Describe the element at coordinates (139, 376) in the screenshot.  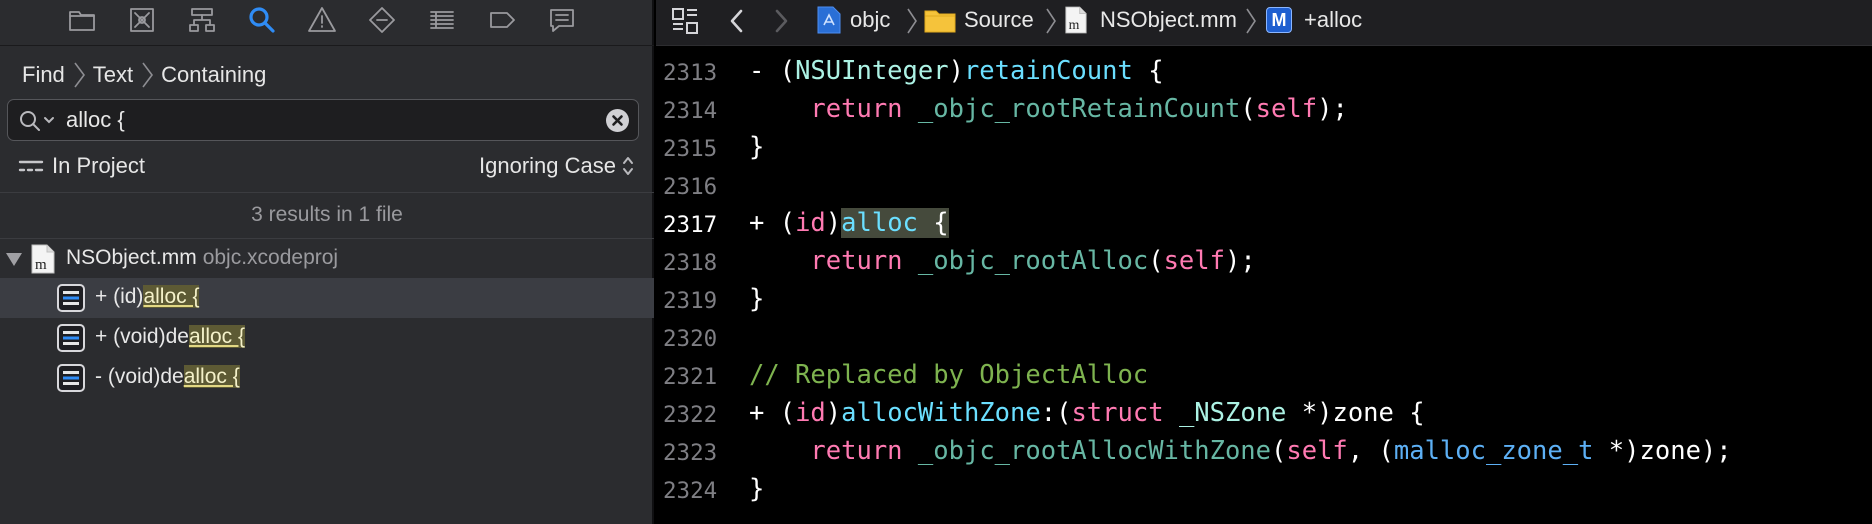
I see `result-prefix: - (void)de` at that location.